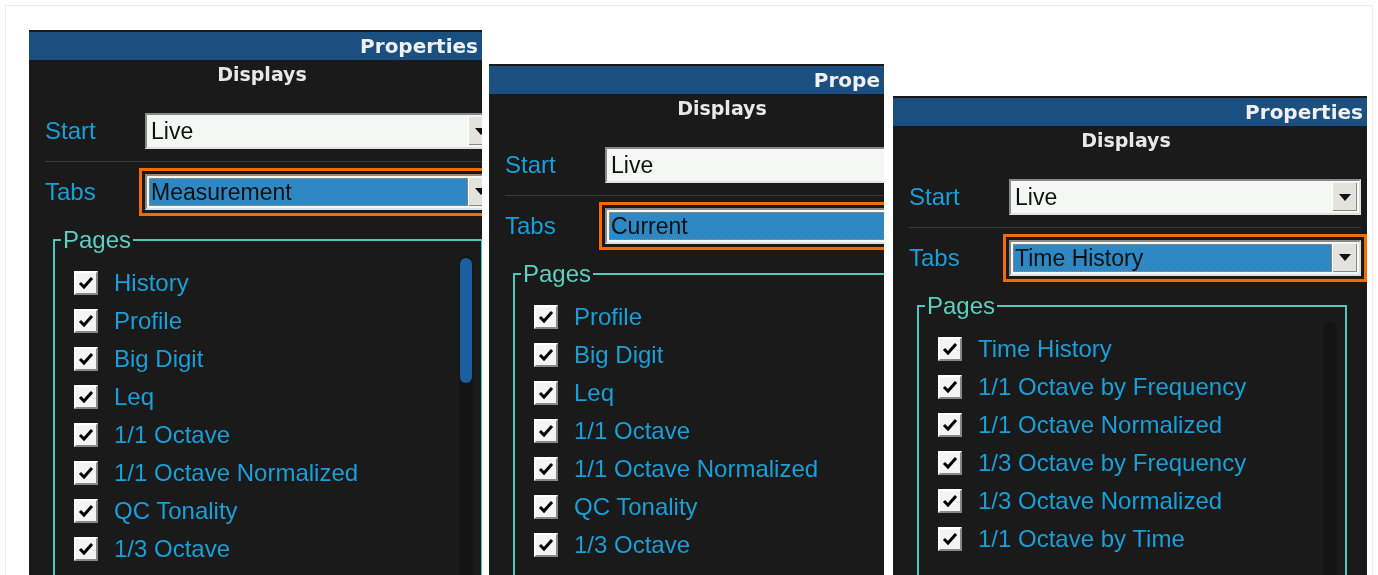  What do you see at coordinates (1081, 539) in the screenshot?
I see `page-label: 1/1 Octave by Time` at bounding box center [1081, 539].